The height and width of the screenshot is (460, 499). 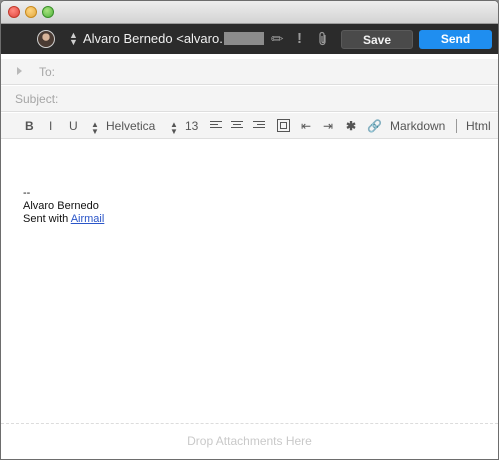 I want to click on signature-sent-with: Sent with Airmail, so click(x=63, y=219).